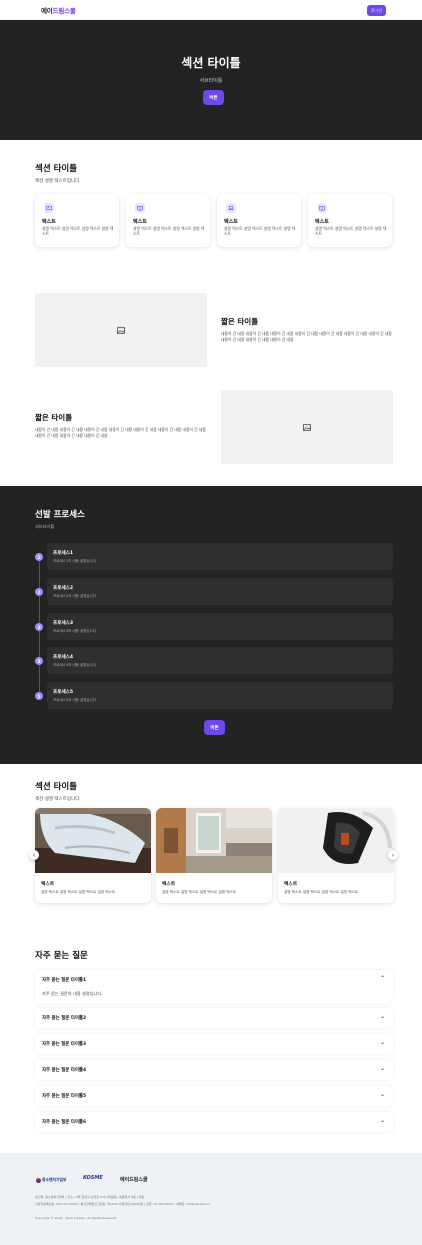 The height and width of the screenshot is (1245, 422). Describe the element at coordinates (39, 696) in the screenshot. I see `process-step-number: 5` at that location.